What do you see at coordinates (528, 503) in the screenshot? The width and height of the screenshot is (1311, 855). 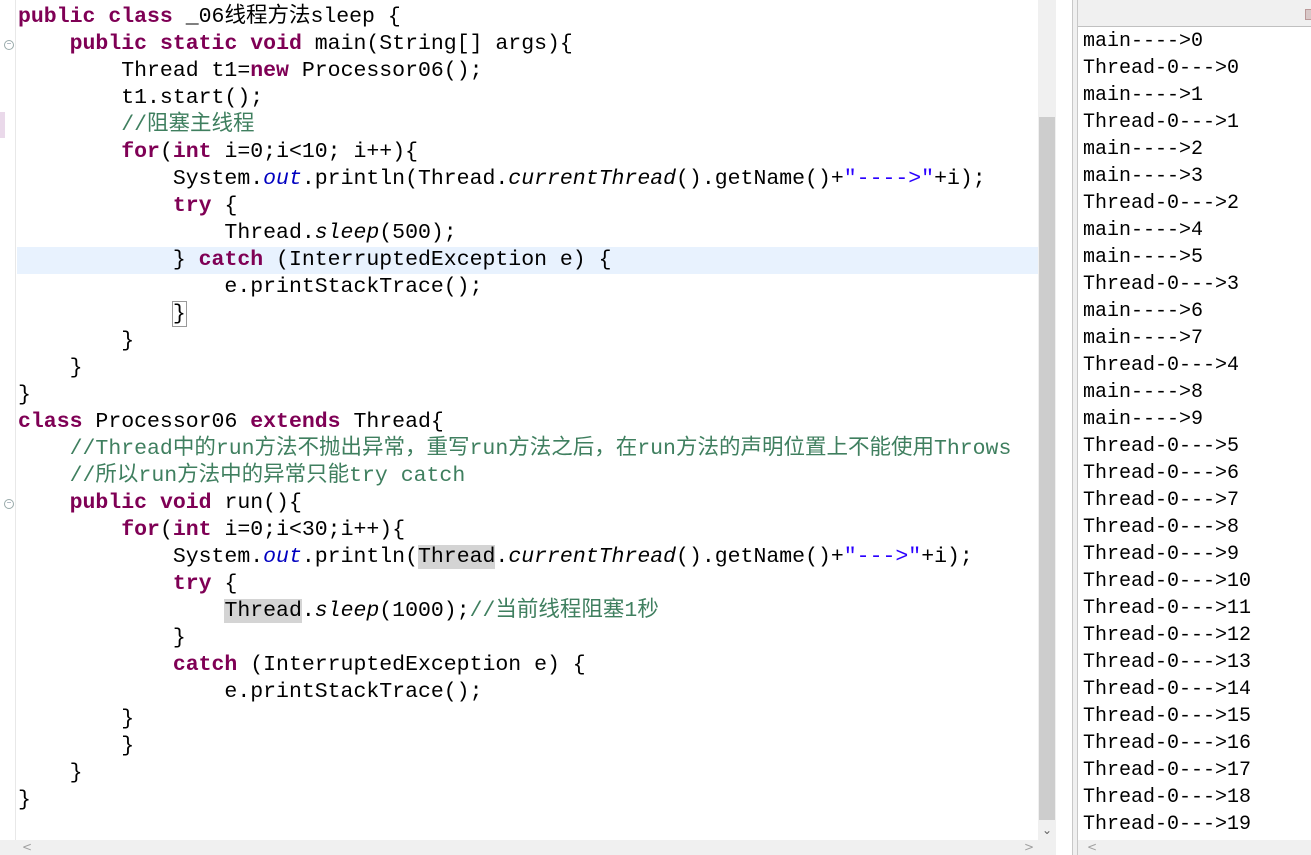 I see `code-line: public void run(){` at bounding box center [528, 503].